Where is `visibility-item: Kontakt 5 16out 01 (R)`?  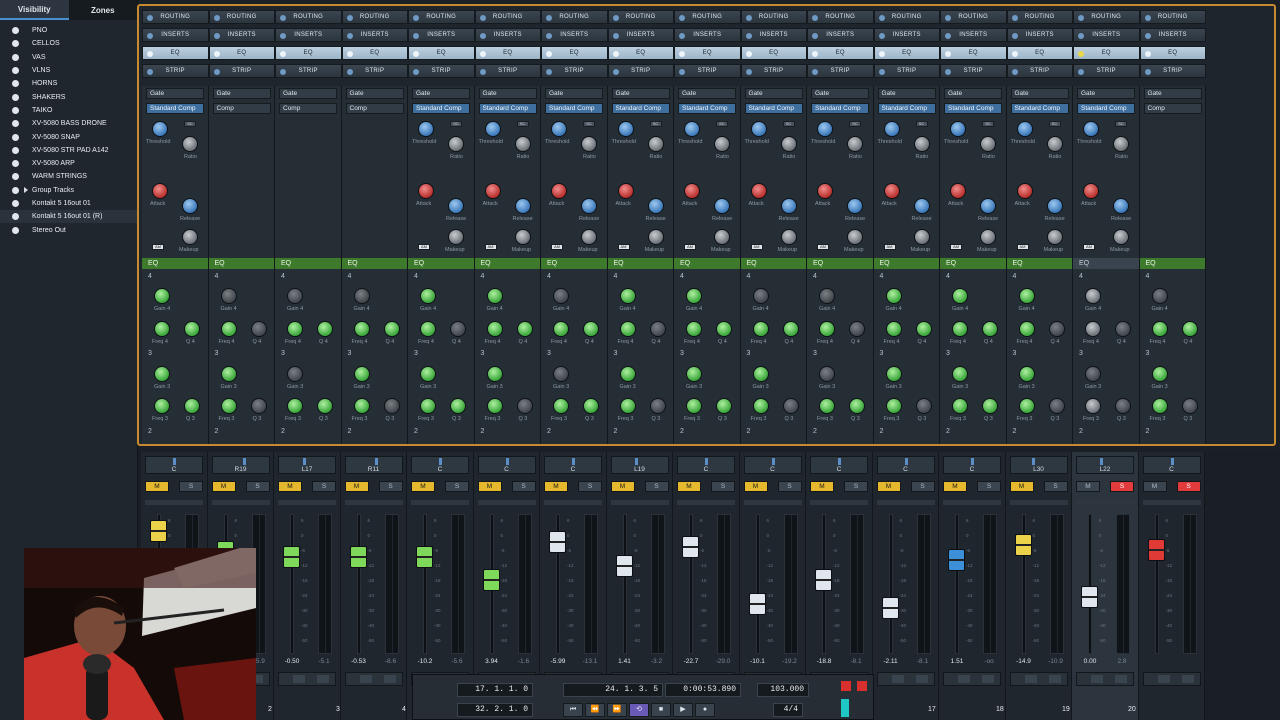
visibility-item: Kontakt 5 16out 01 (R) is located at coordinates (68, 217).